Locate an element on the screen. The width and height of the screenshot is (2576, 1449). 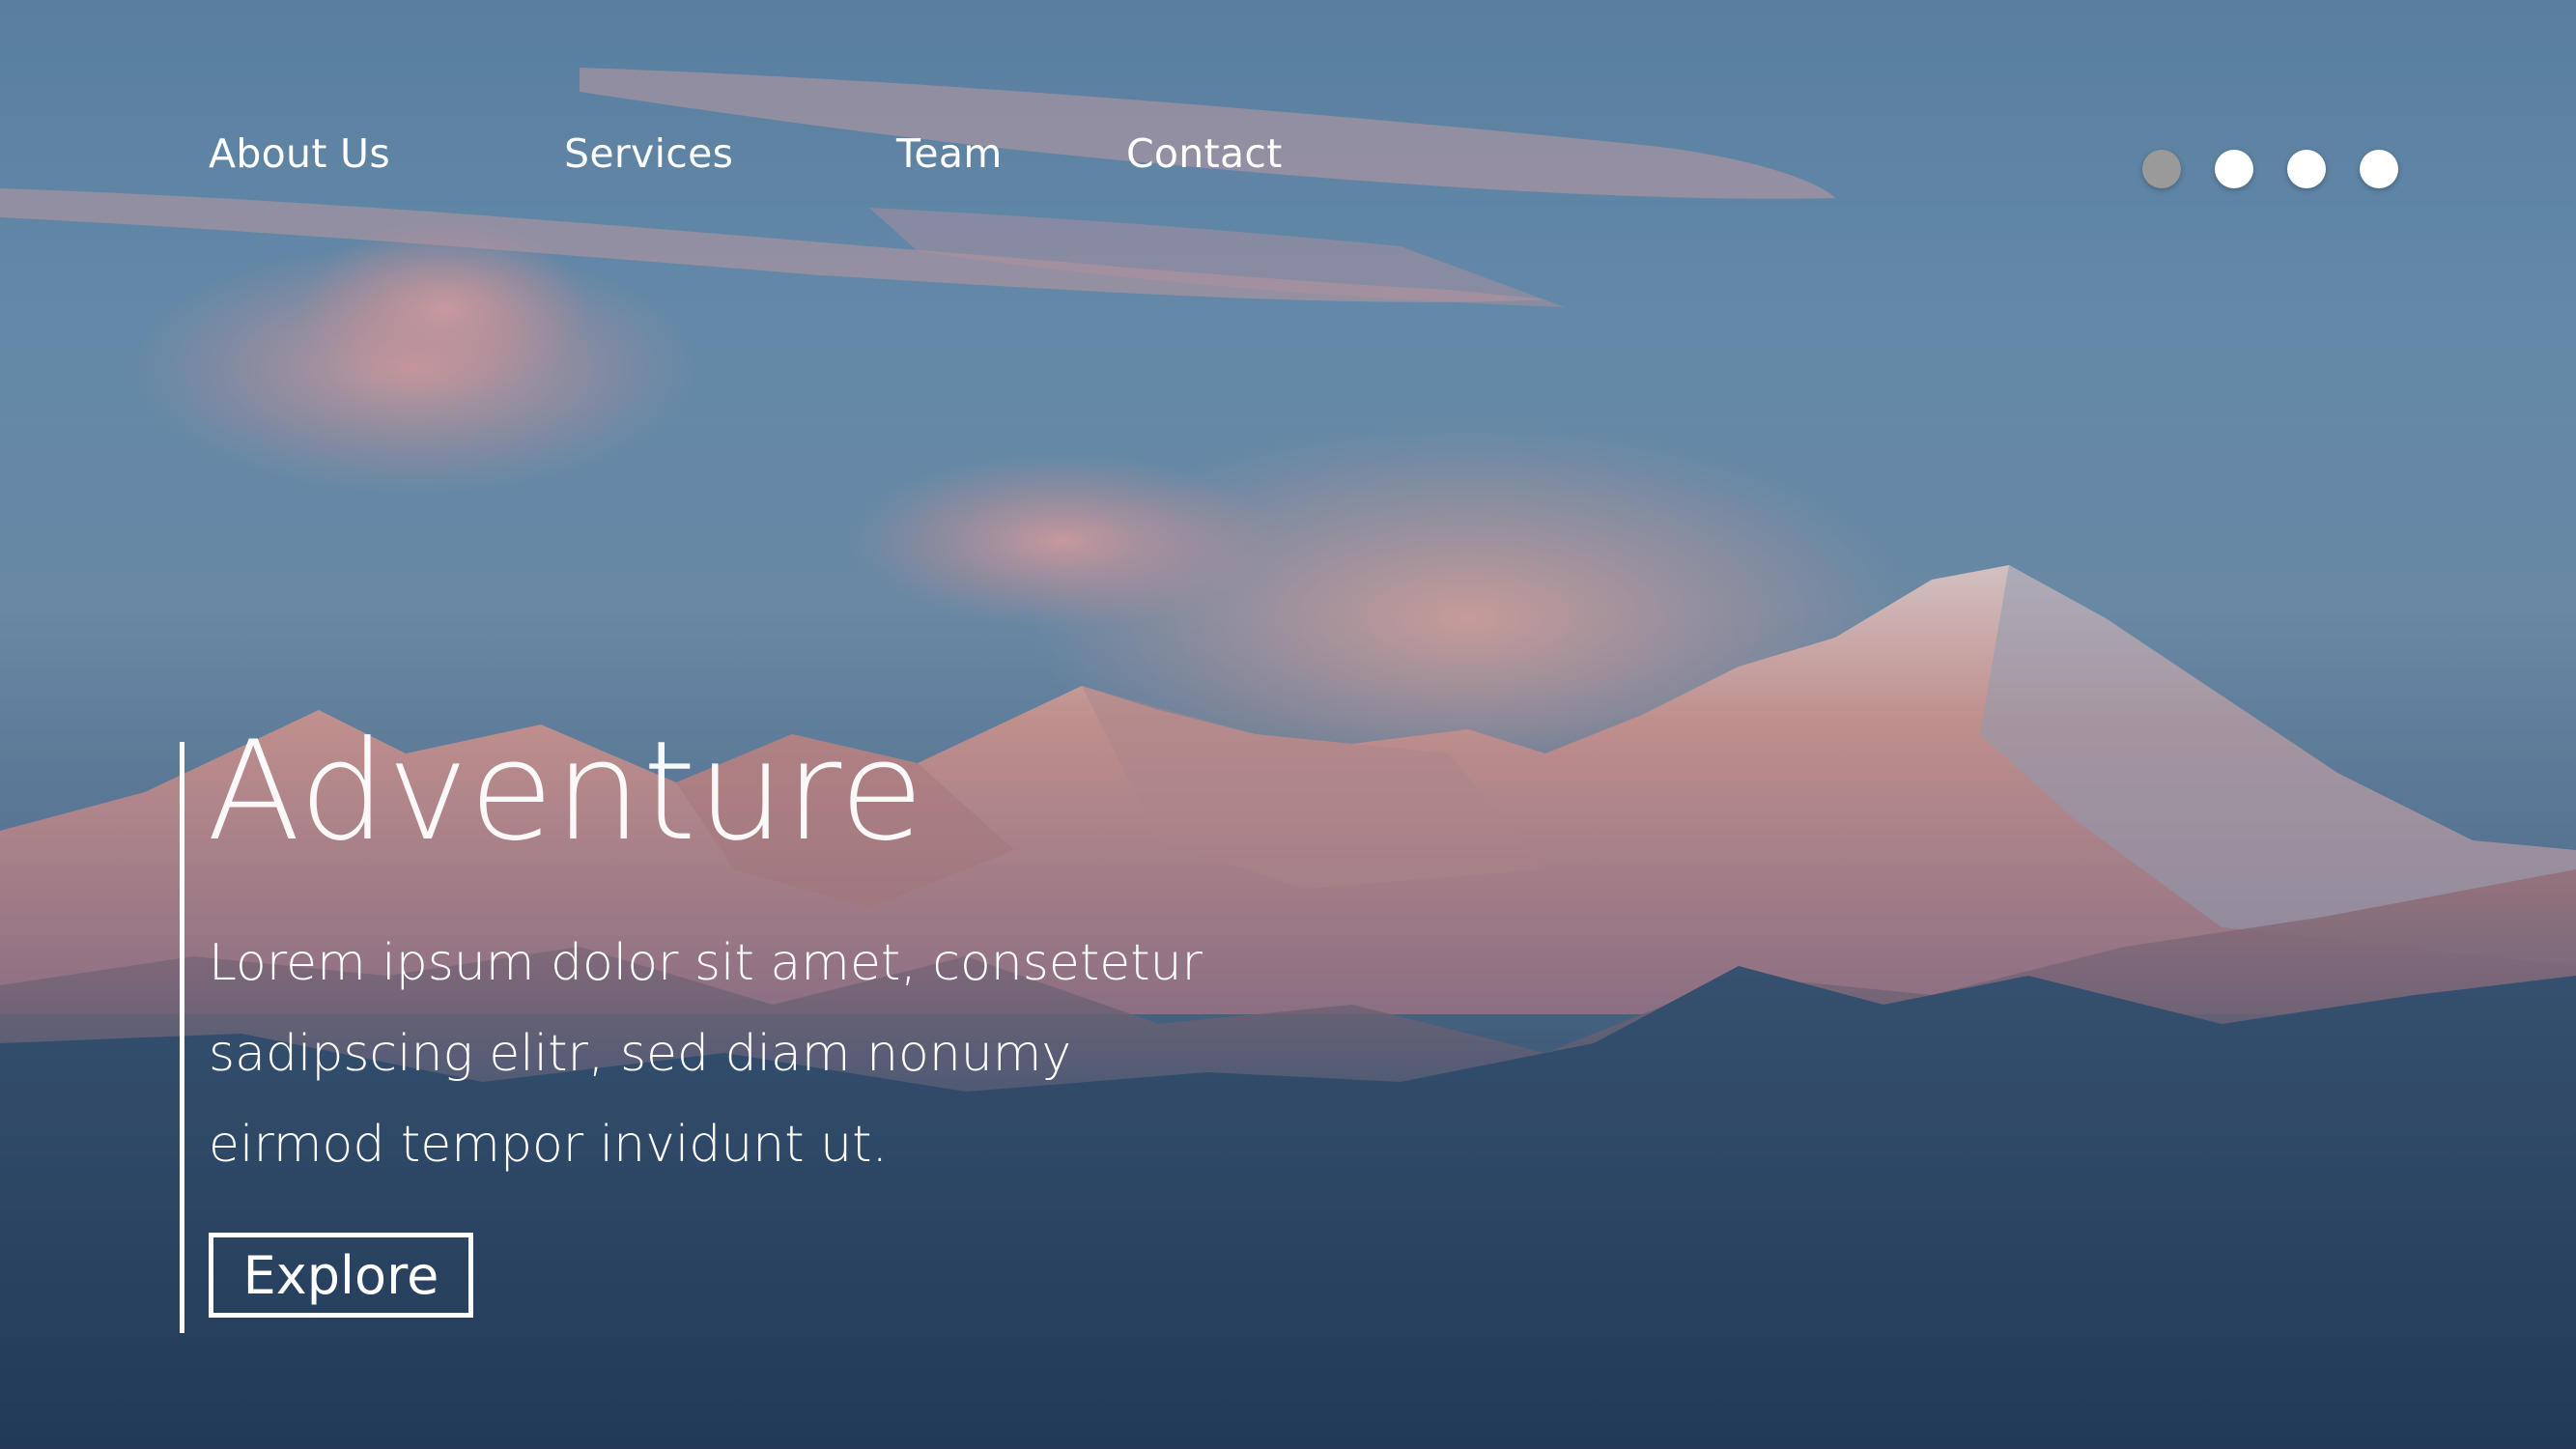
accent-line is located at coordinates (182, 1037).